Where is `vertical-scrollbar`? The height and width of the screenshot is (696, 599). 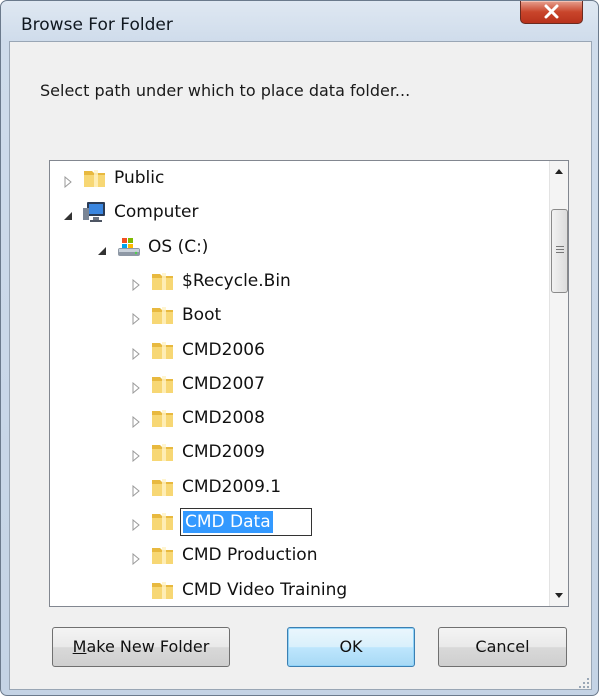 vertical-scrollbar is located at coordinates (558, 383).